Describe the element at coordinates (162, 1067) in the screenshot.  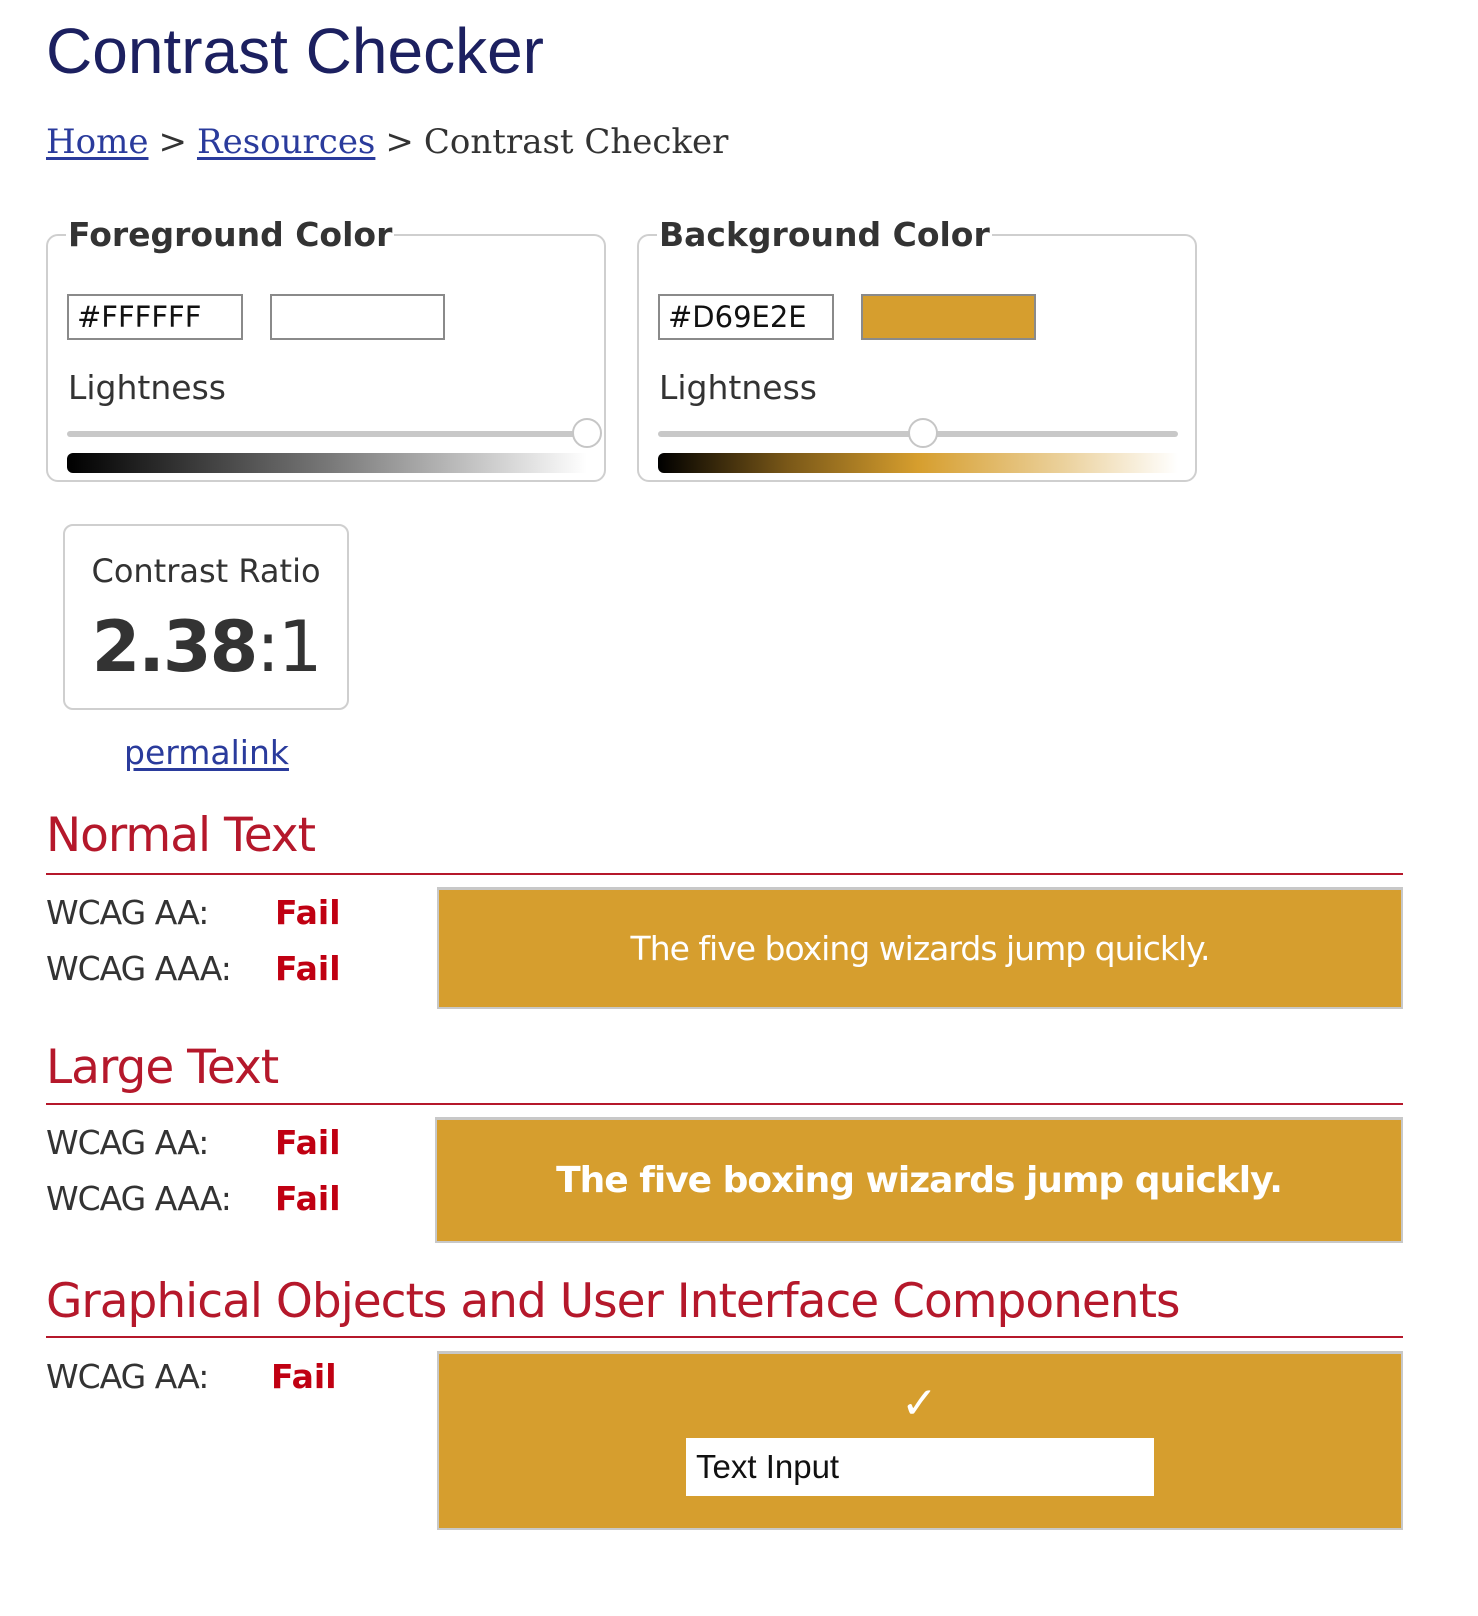
I see `large-text-heading: Large Text` at that location.